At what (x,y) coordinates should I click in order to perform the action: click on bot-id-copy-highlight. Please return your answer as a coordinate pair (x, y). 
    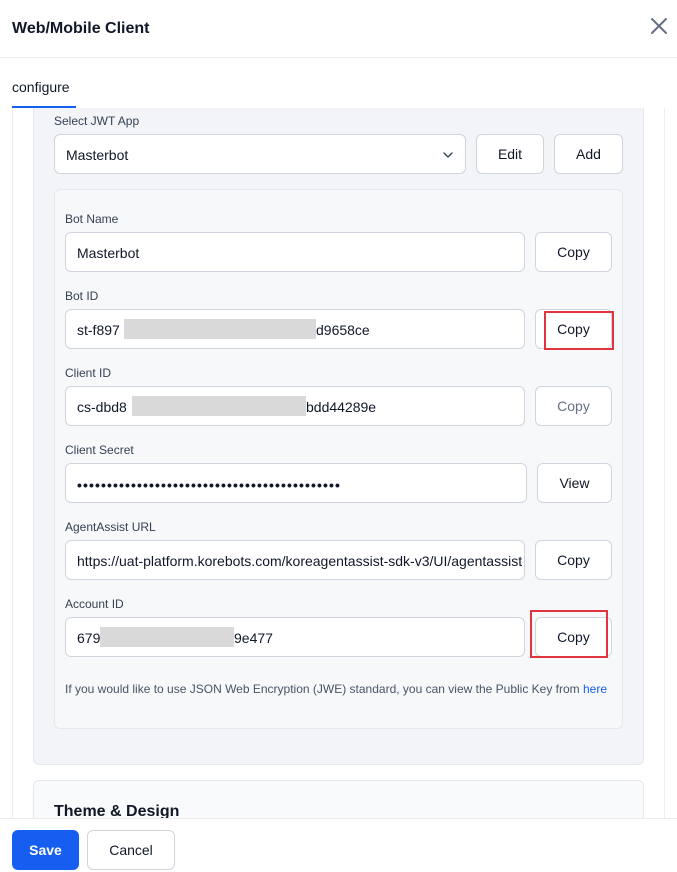
    Looking at the image, I should click on (579, 330).